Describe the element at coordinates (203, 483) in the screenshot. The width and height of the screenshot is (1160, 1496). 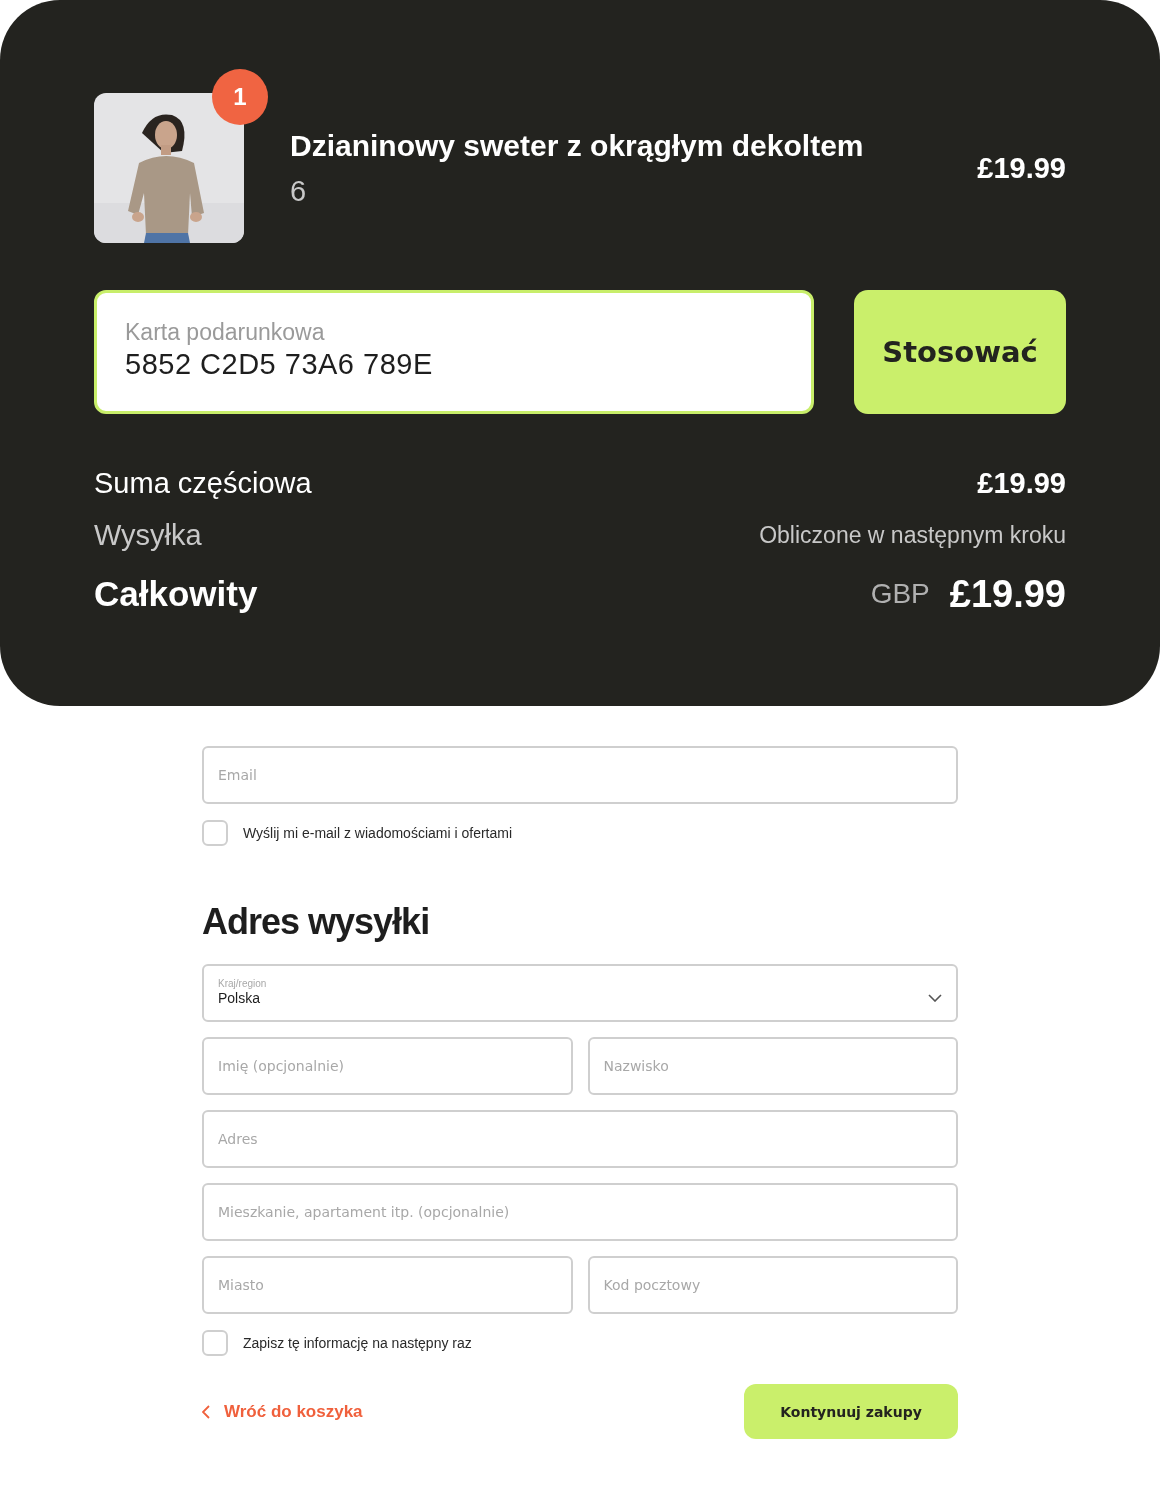
I see `total-label: Suma częściowa` at that location.